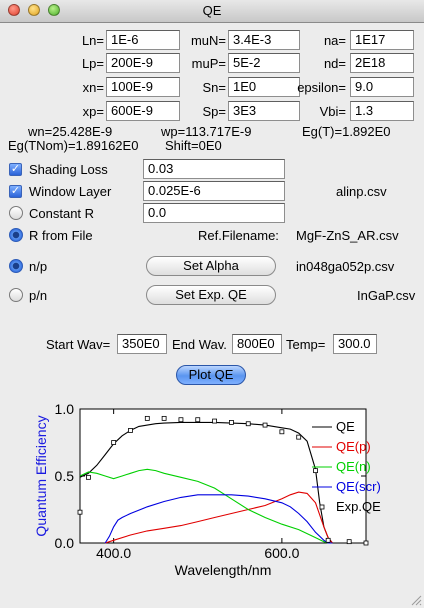 The image size is (424, 608). I want to click on y-tick-label: 1.0, so click(65, 409).